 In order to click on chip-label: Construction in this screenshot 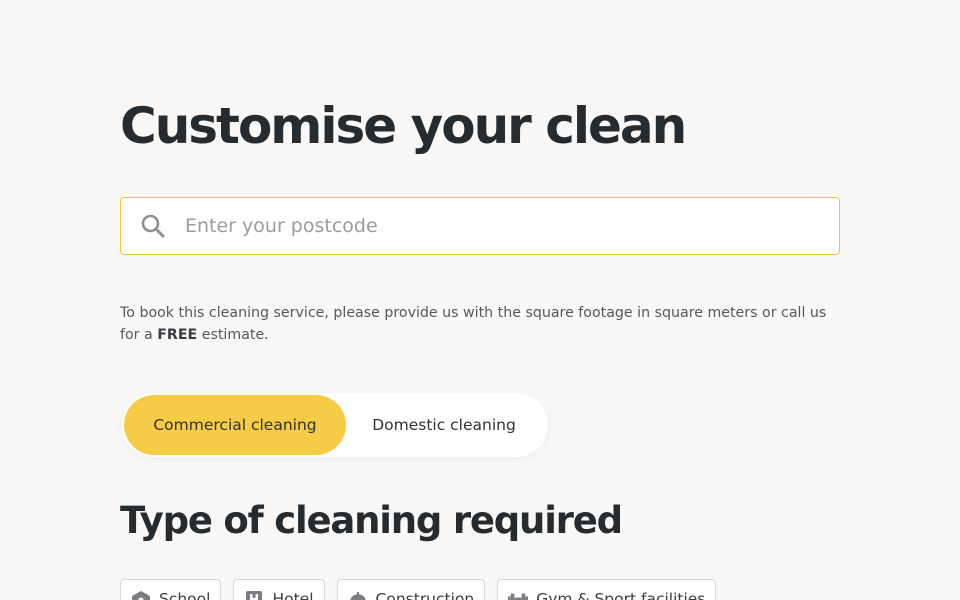, I will do `click(425, 595)`.